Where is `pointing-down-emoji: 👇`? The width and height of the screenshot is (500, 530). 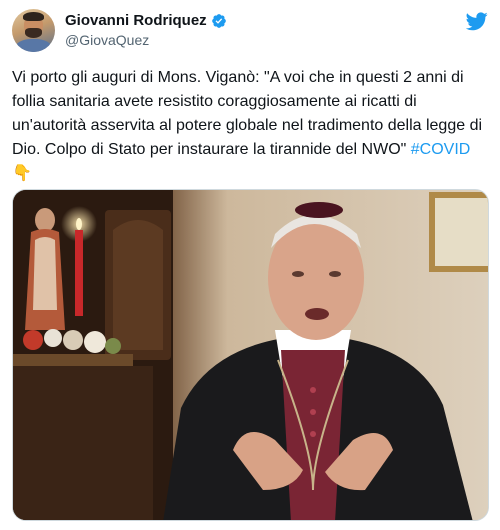
pointing-down-emoji: 👇 is located at coordinates (22, 173).